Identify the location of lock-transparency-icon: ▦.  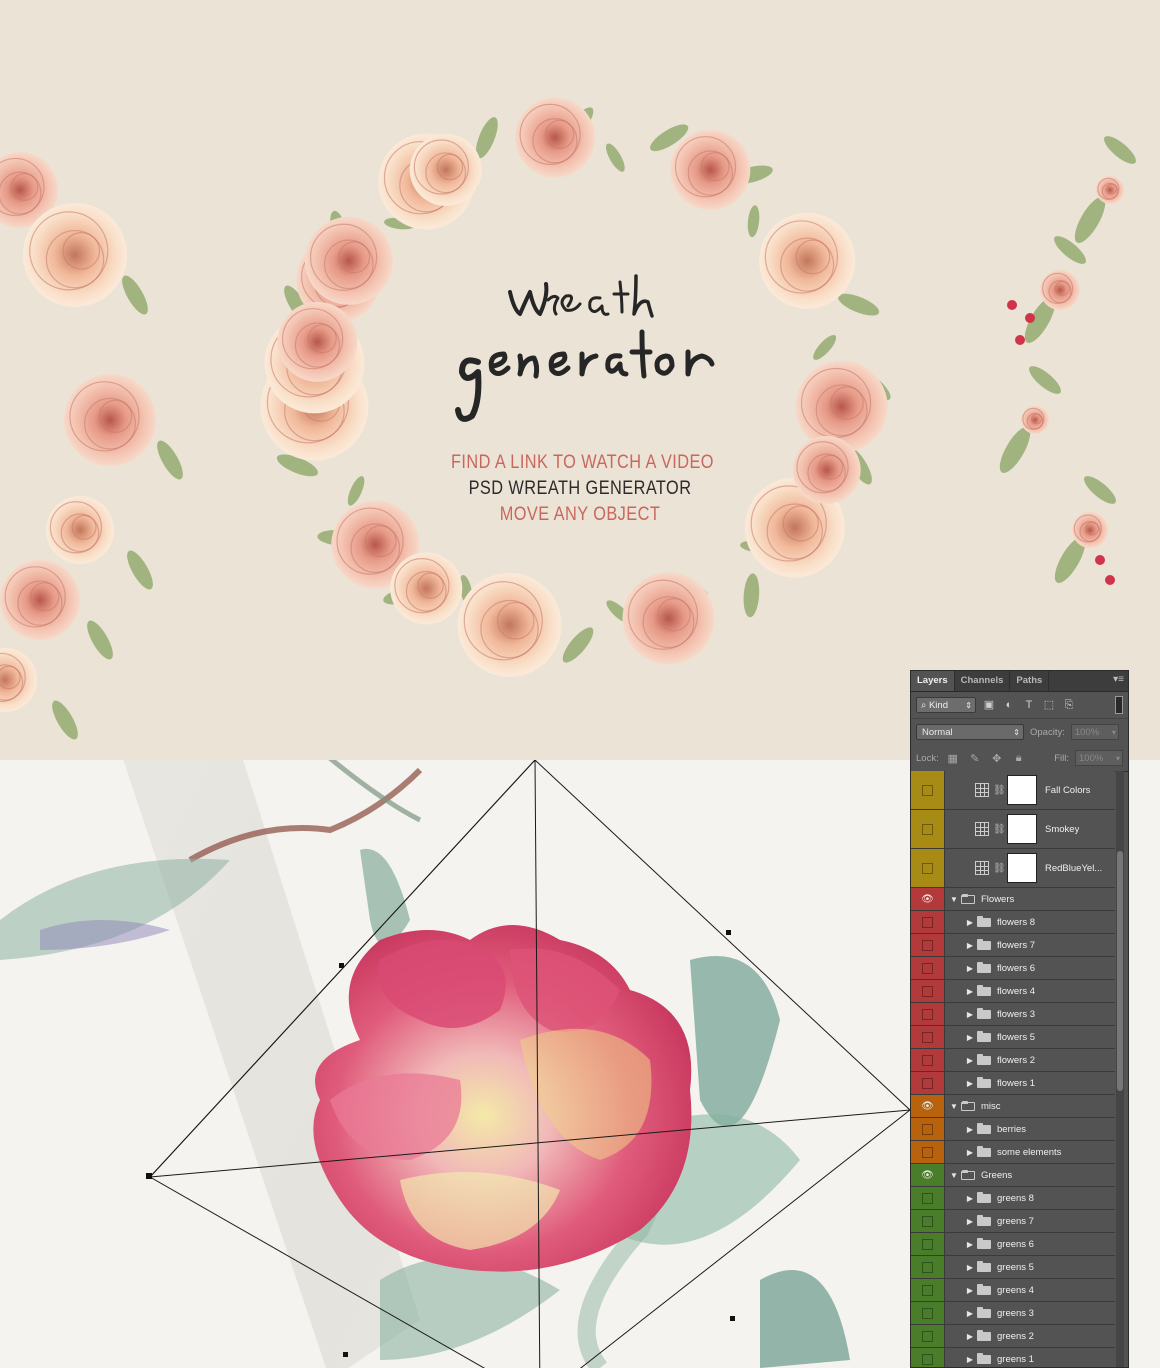
(953, 758).